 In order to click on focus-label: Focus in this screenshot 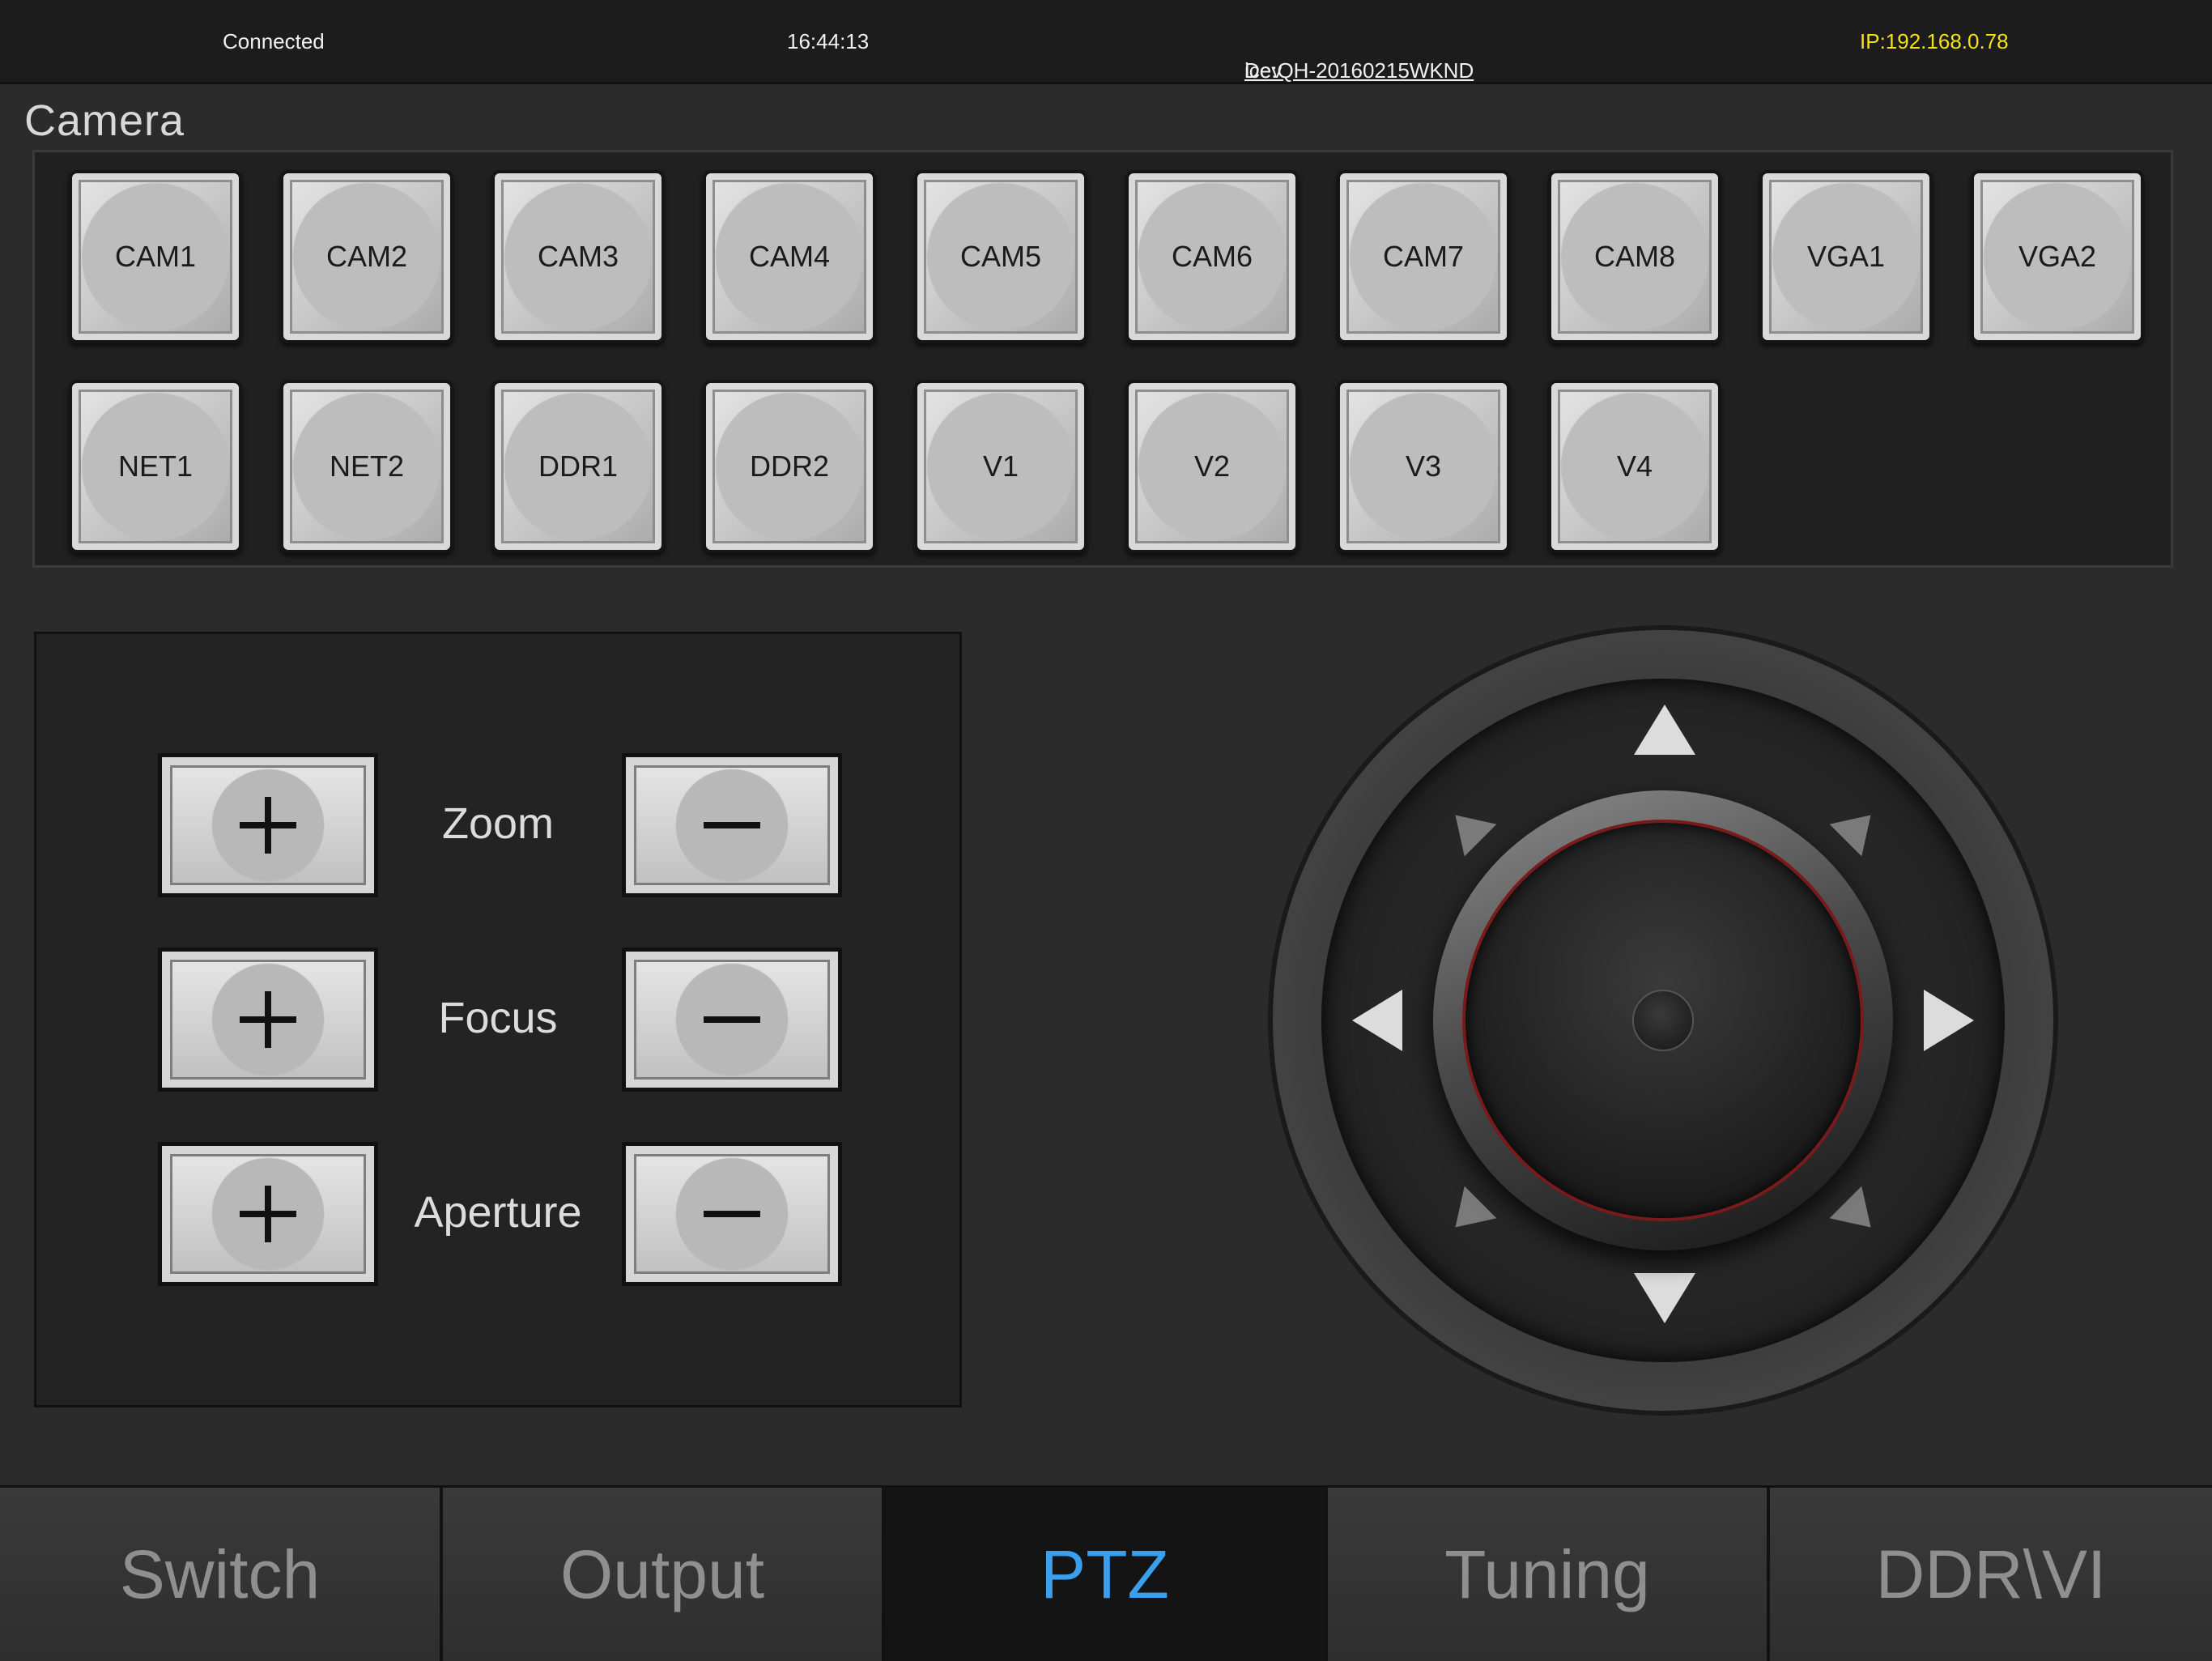, I will do `click(498, 1018)`.